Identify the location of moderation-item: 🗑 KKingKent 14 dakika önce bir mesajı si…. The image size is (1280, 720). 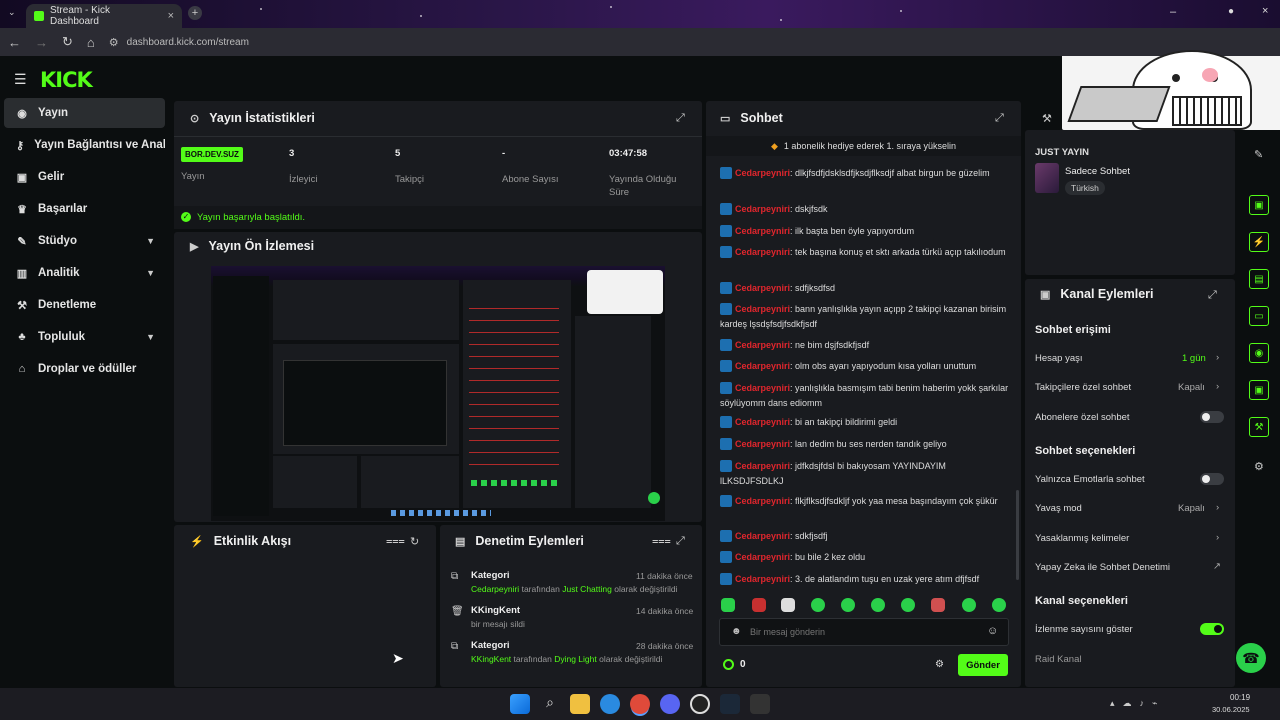
(573, 619).